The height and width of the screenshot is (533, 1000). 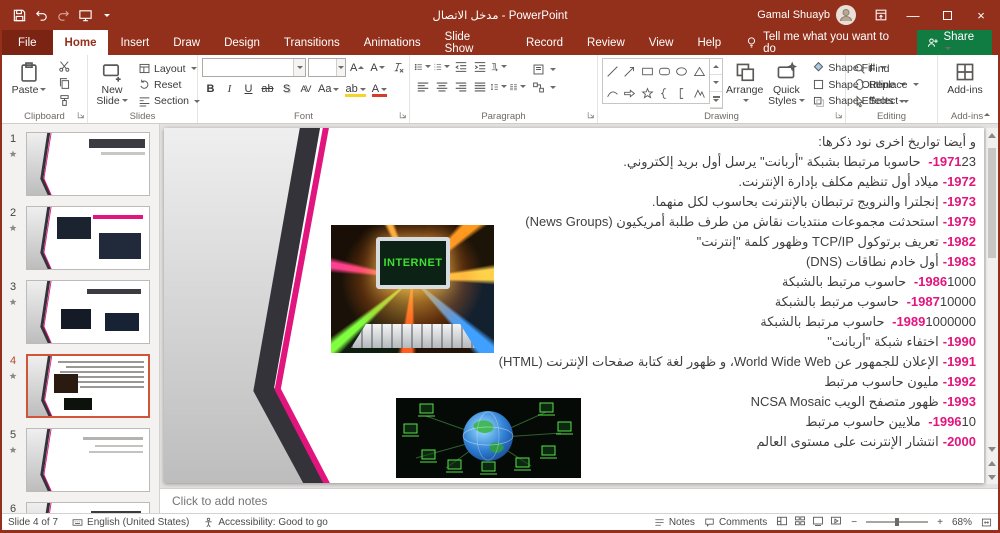 What do you see at coordinates (392, 42) in the screenshot?
I see `tab-animations: Animations` at bounding box center [392, 42].